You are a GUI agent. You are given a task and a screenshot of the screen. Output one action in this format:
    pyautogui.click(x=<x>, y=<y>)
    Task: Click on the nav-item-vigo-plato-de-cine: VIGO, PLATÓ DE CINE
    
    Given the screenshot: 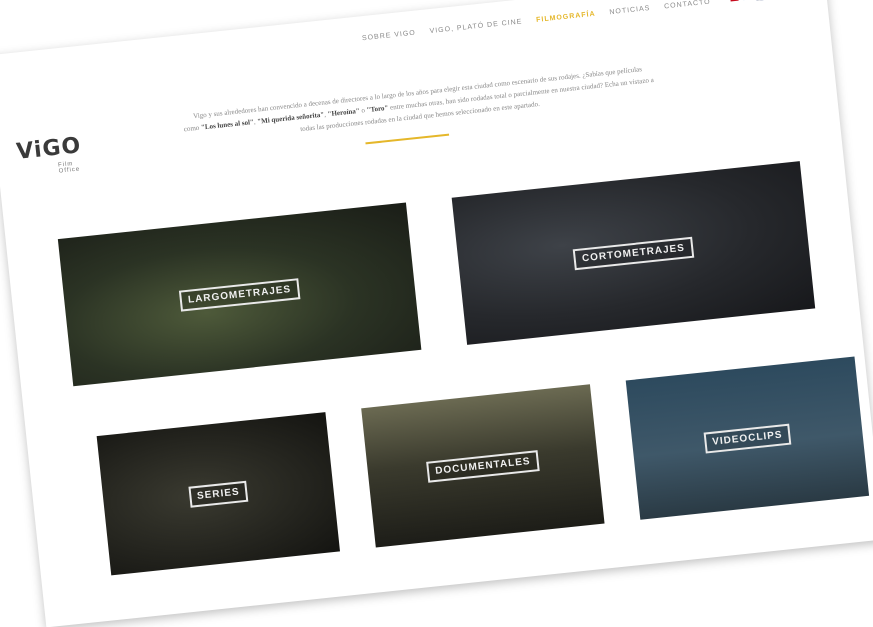 What is the action you would take?
    pyautogui.click(x=475, y=26)
    